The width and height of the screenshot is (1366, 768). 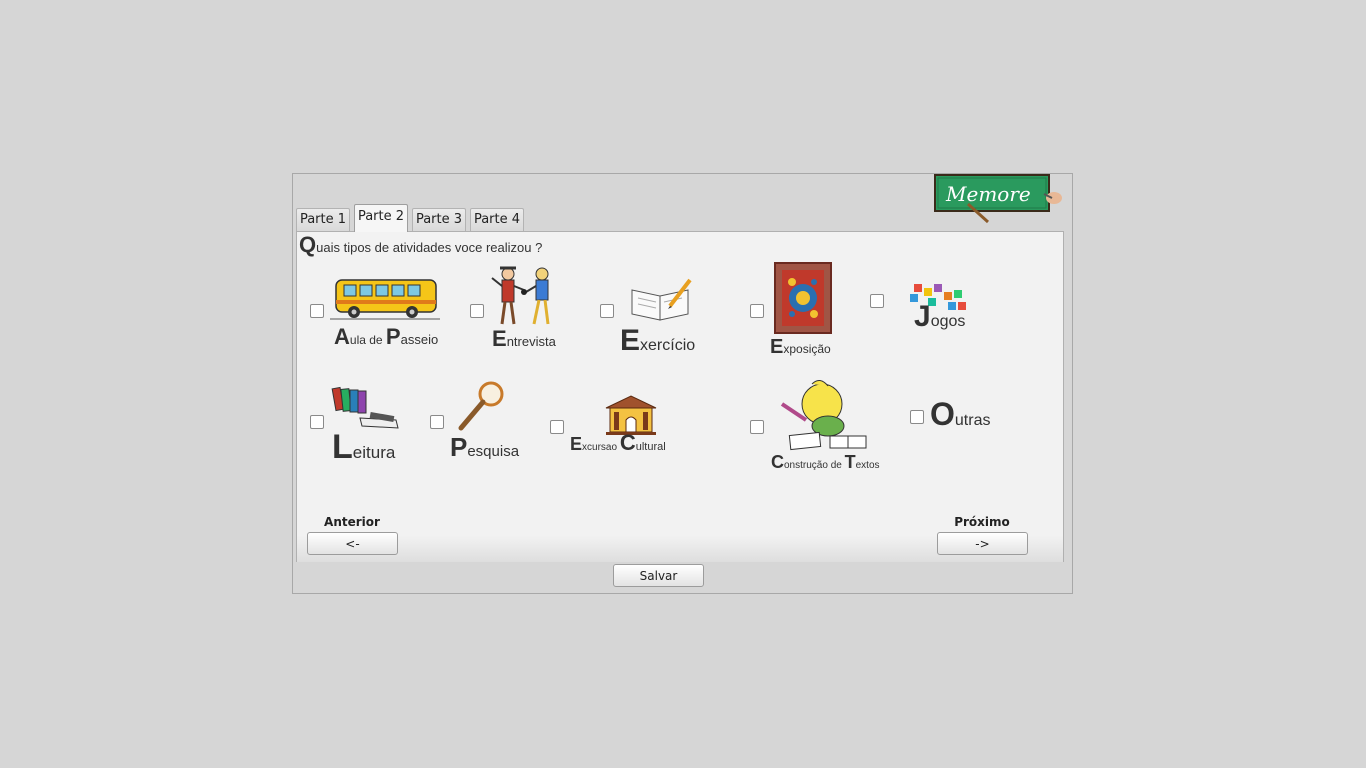 I want to click on previous-button: <-, so click(x=352, y=543).